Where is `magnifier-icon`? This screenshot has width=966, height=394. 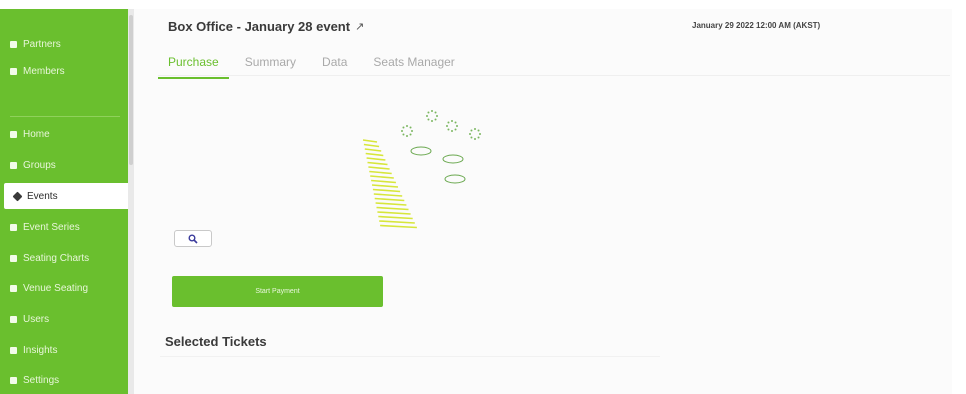
magnifier-icon is located at coordinates (193, 239).